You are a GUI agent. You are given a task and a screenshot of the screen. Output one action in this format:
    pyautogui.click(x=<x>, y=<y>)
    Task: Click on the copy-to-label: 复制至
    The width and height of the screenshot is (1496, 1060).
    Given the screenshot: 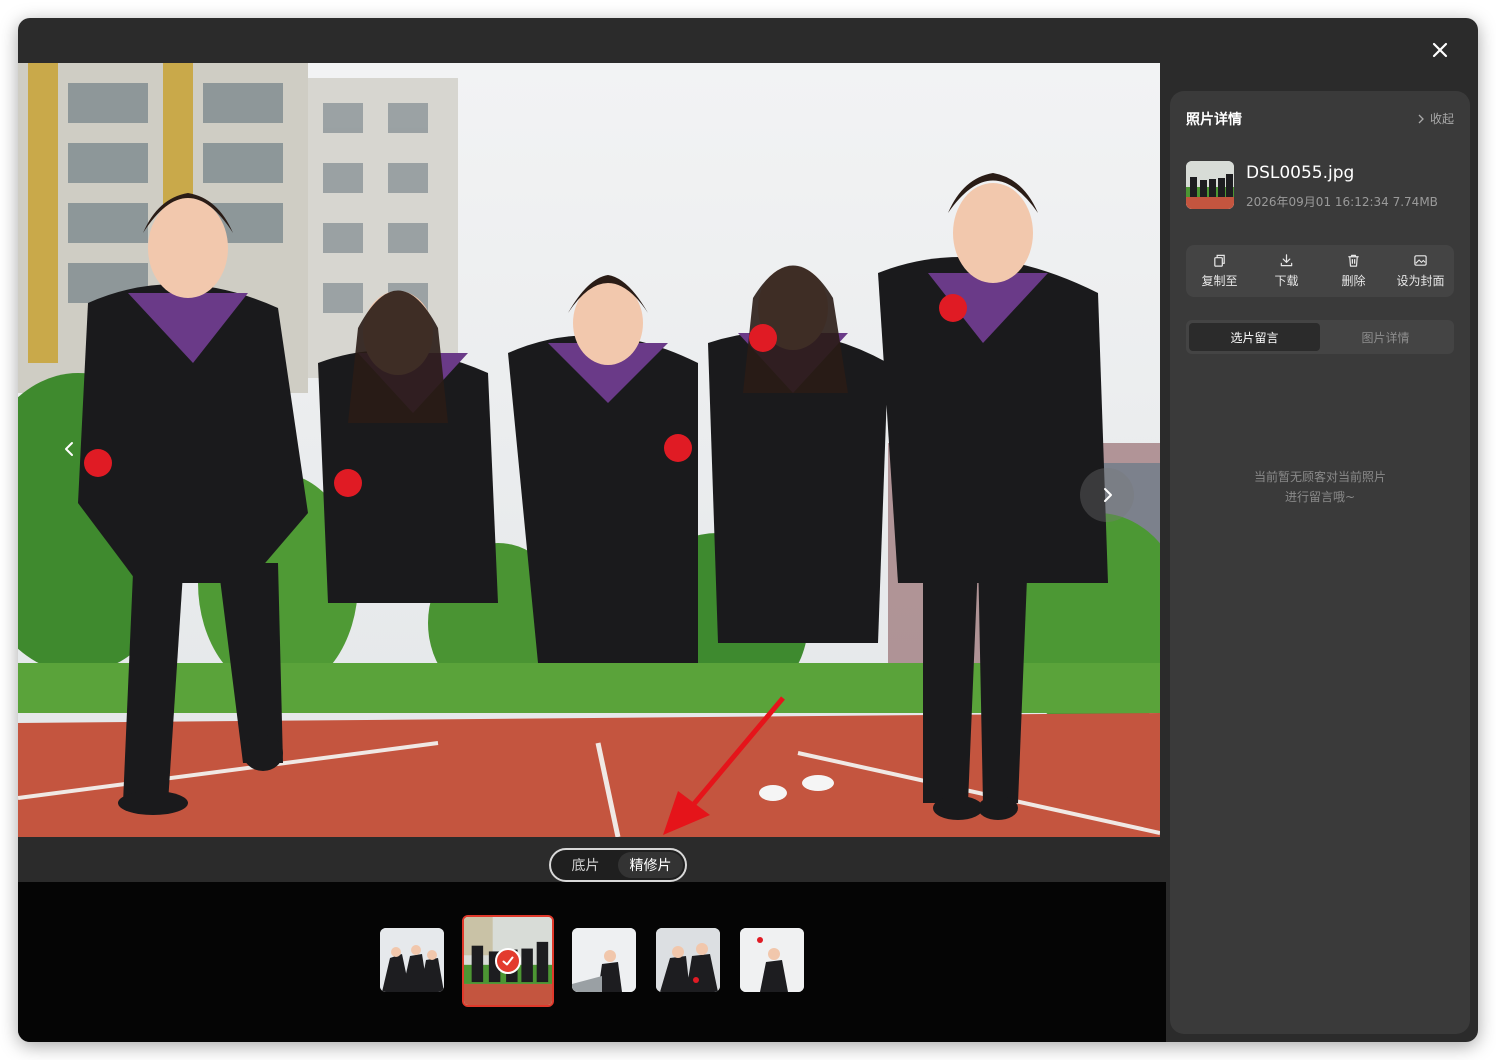 What is the action you would take?
    pyautogui.click(x=1219, y=281)
    